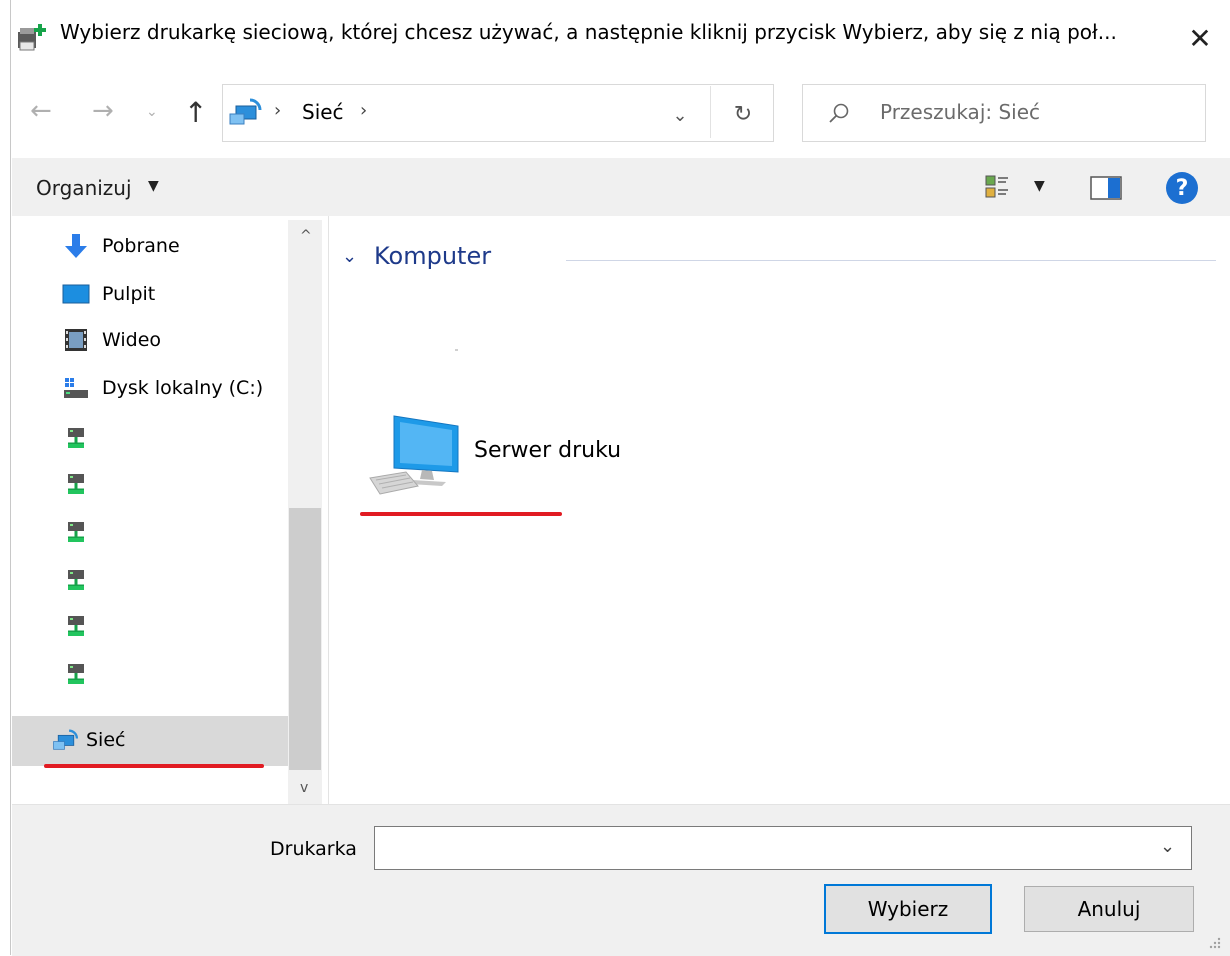 The height and width of the screenshot is (956, 1230). I want to click on sidebar-item-label: Pulpit, so click(129, 294).